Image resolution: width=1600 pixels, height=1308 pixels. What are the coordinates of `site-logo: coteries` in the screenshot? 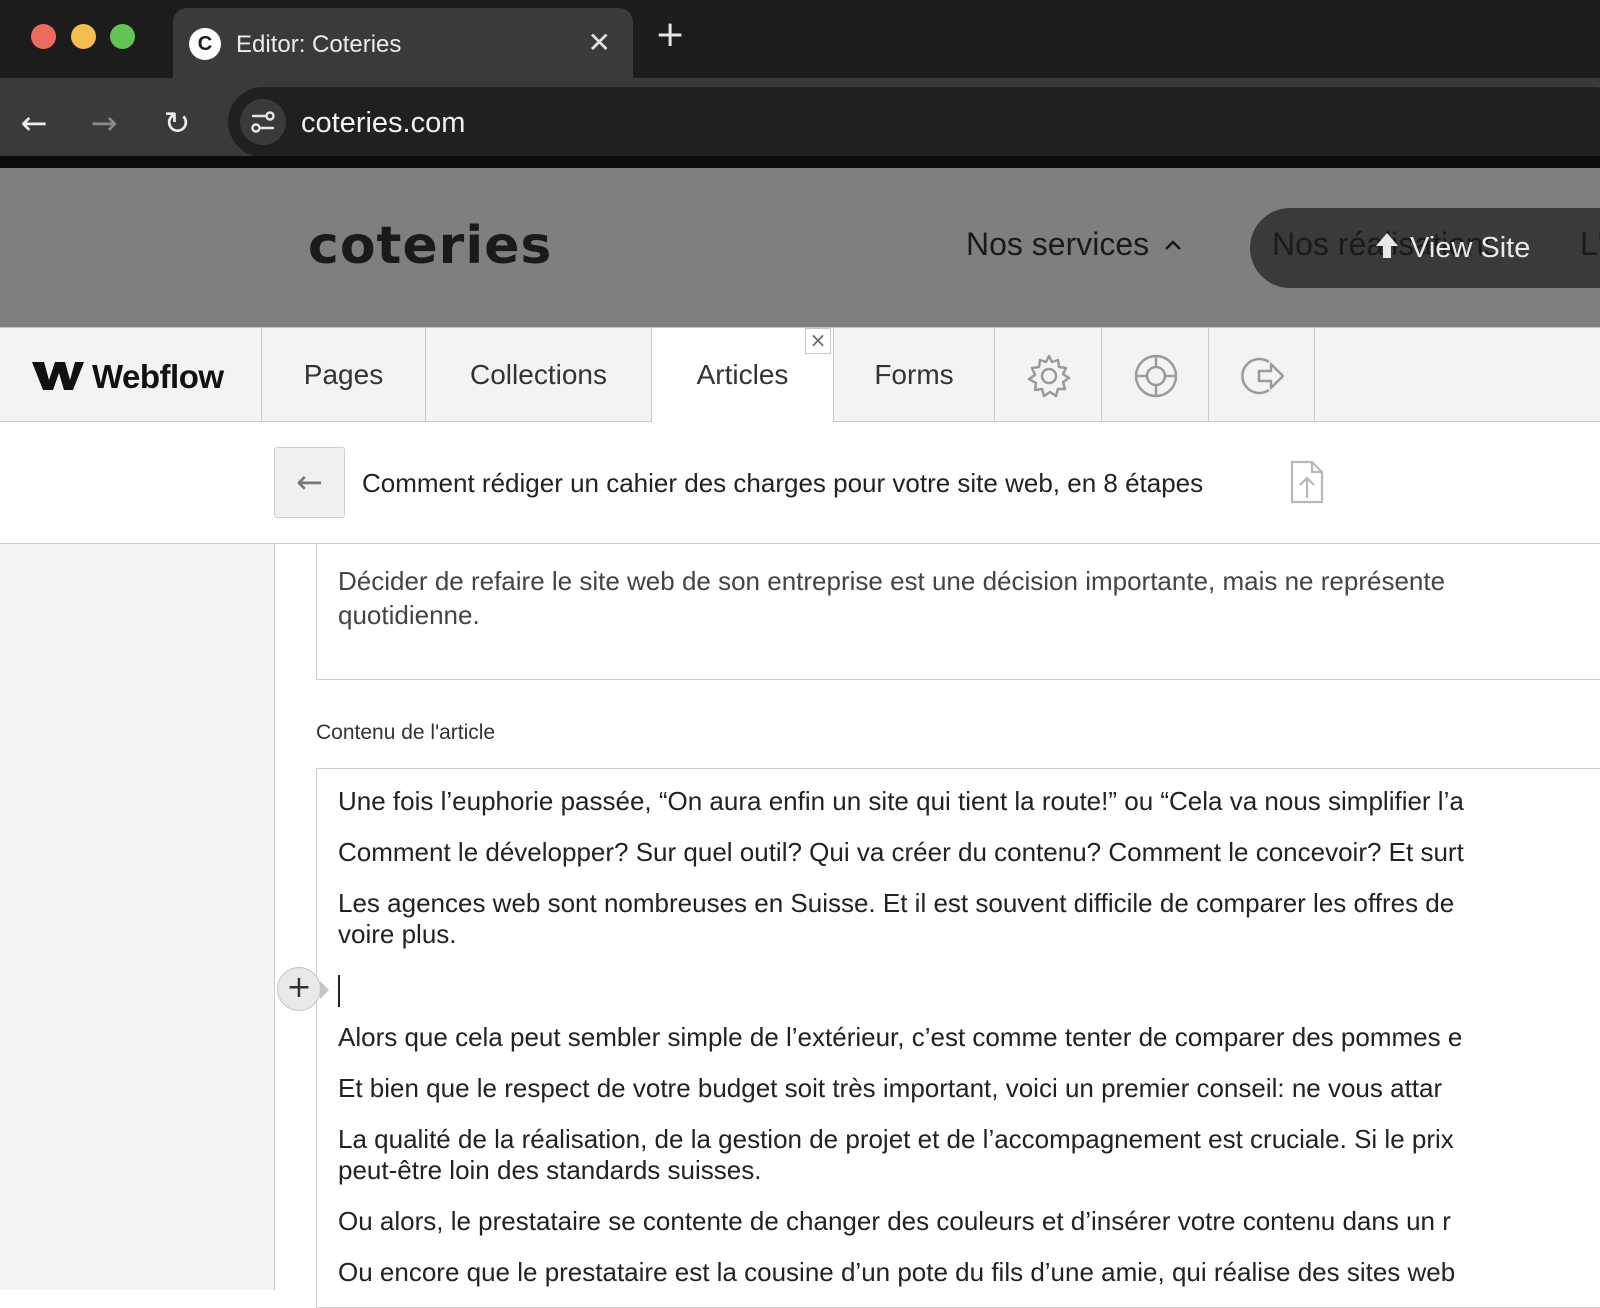 It's located at (430, 246).